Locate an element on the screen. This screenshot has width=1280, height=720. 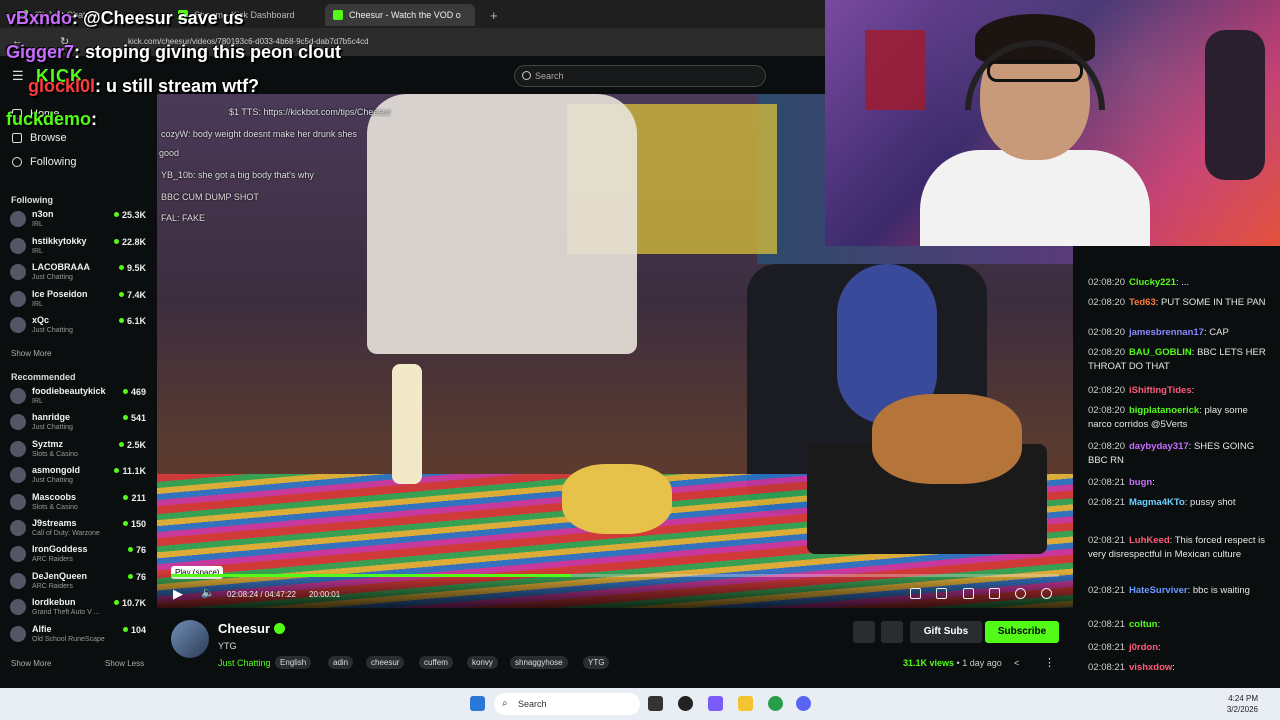
viewer-count: 104 is located at coordinates (134, 630).